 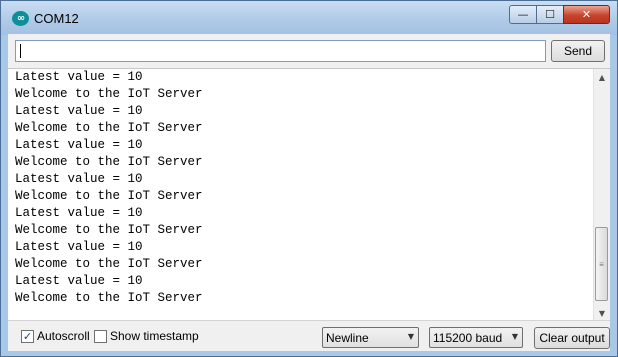 What do you see at coordinates (602, 77) in the screenshot?
I see `chevron-up-icon: ▲` at bounding box center [602, 77].